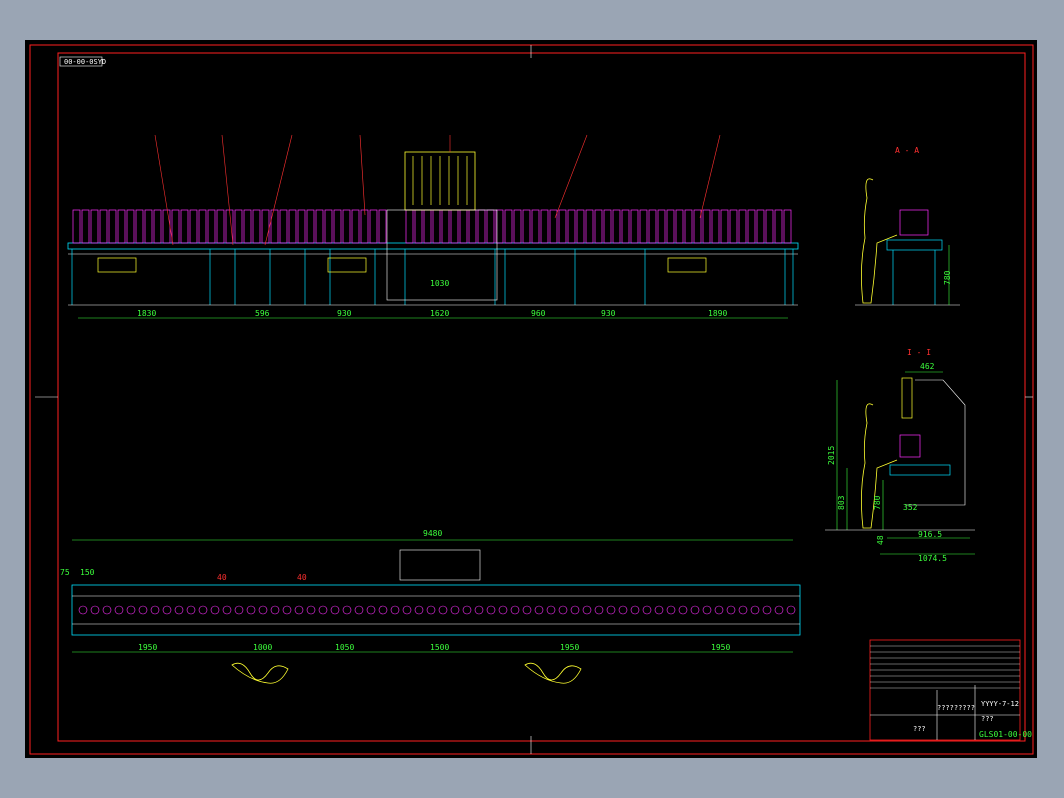  Describe the element at coordinates (987, 719) in the screenshot. I see `title-field-q: ???` at that location.